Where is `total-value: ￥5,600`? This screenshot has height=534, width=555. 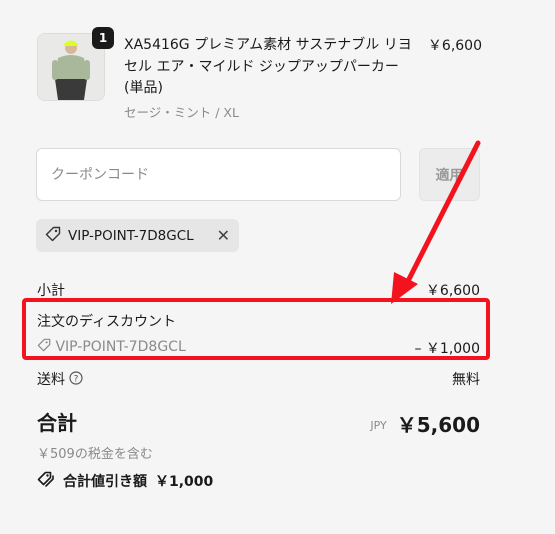 total-value: ￥5,600 is located at coordinates (438, 425).